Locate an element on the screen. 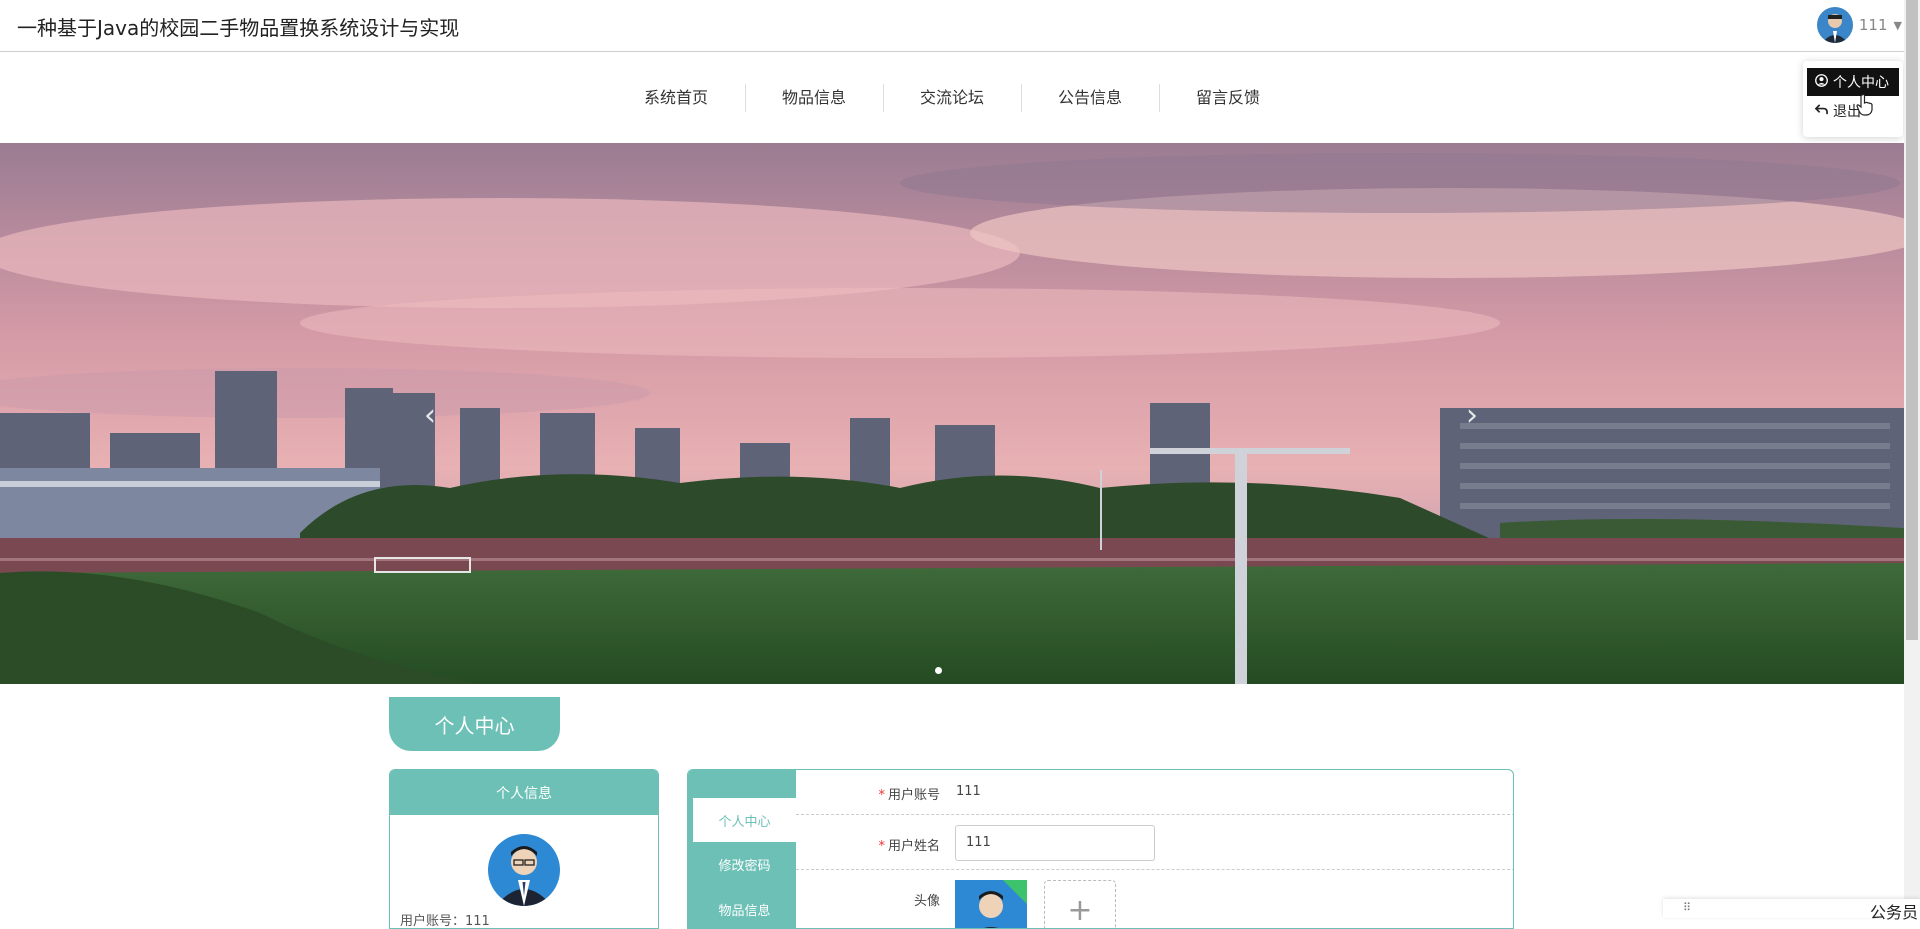 This screenshot has height=929, width=1920. scrollbar-thumb is located at coordinates (1912, 320).